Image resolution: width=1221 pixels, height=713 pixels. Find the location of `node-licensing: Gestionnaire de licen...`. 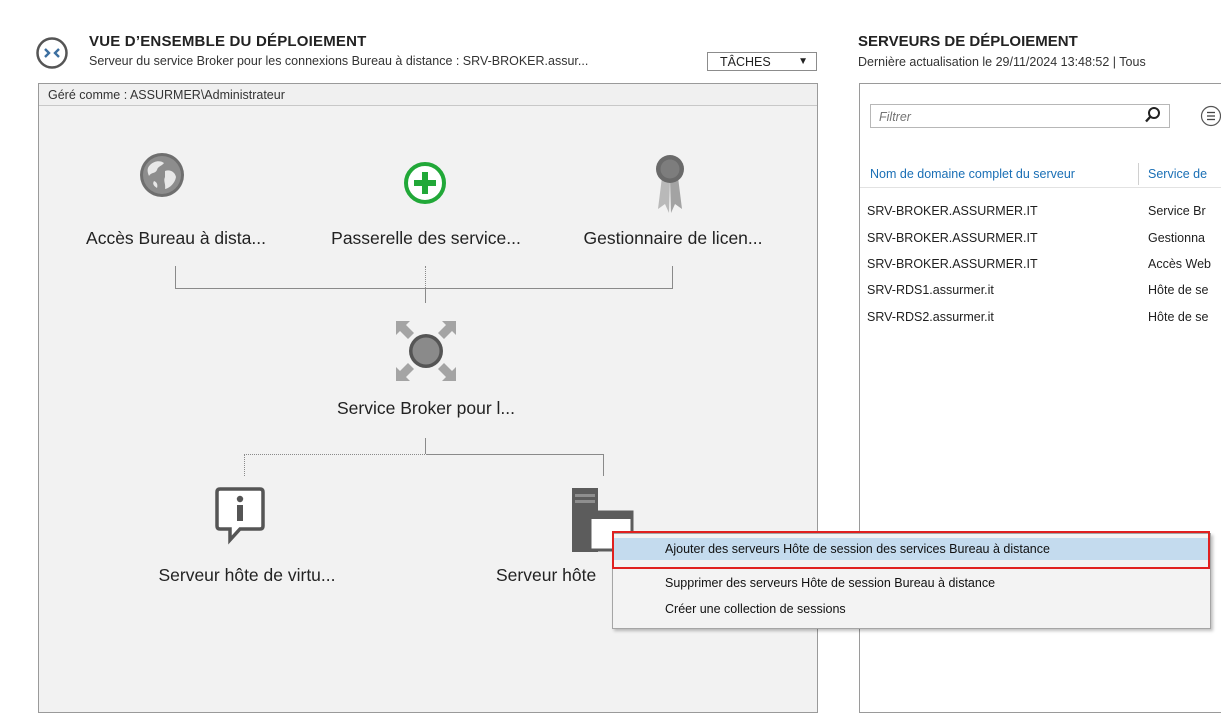

node-licensing: Gestionnaire de licen... is located at coordinates (673, 203).